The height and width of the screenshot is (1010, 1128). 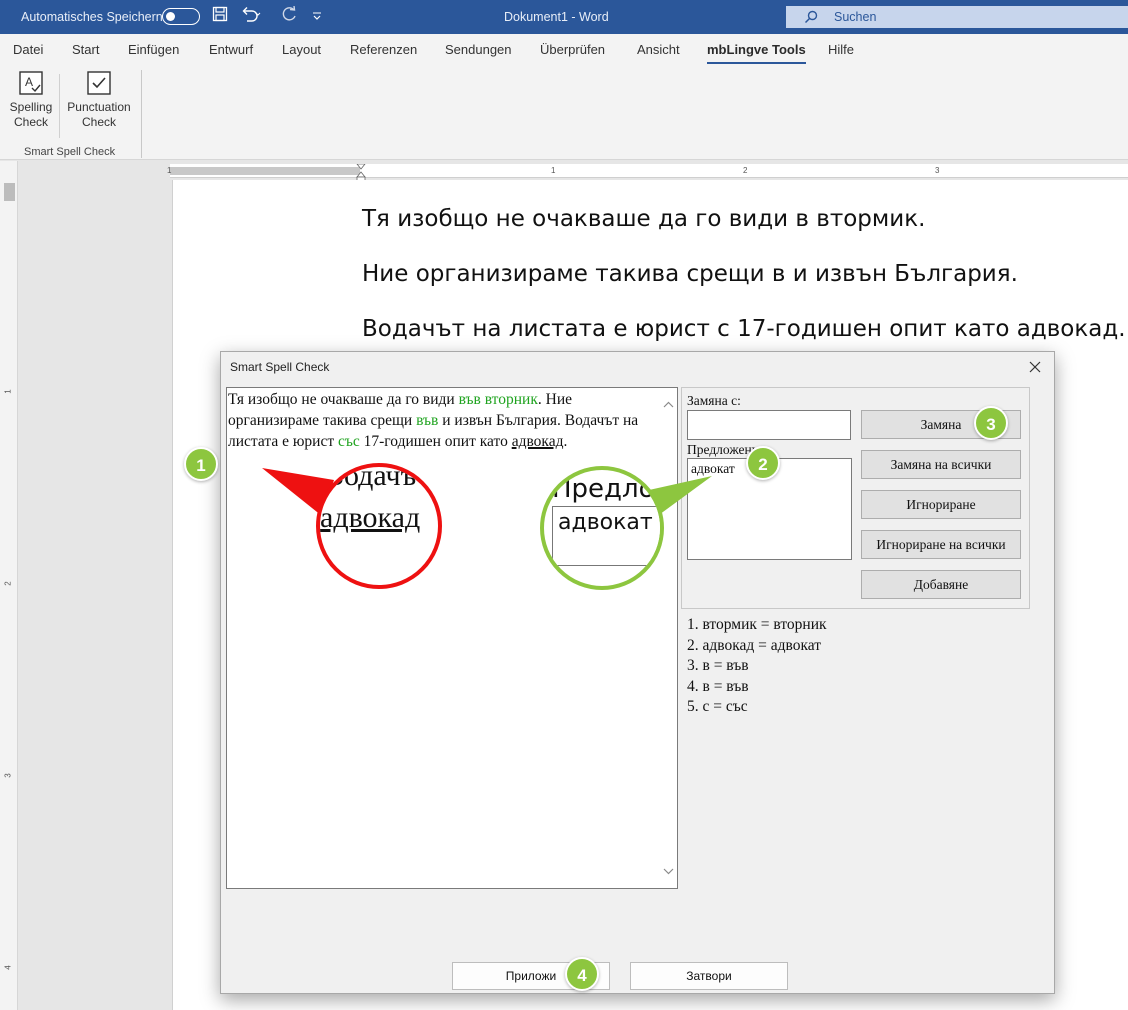 What do you see at coordinates (756, 53) in the screenshot?
I see `tab-mblingve-tools: mbLingve Tools` at bounding box center [756, 53].